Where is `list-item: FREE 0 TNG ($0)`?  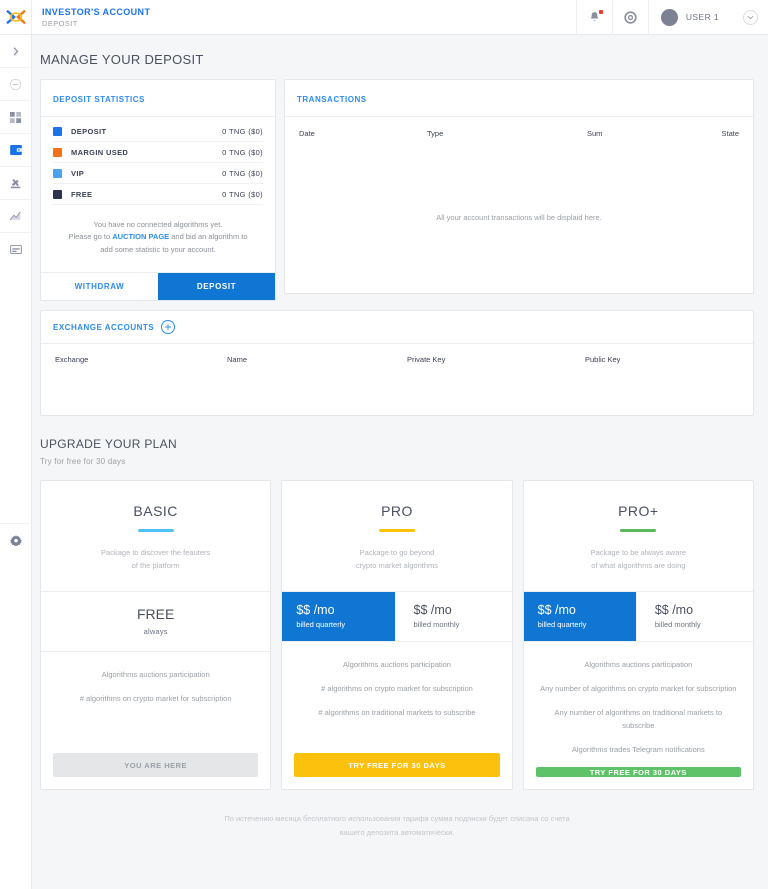 list-item: FREE 0 TNG ($0) is located at coordinates (158, 194).